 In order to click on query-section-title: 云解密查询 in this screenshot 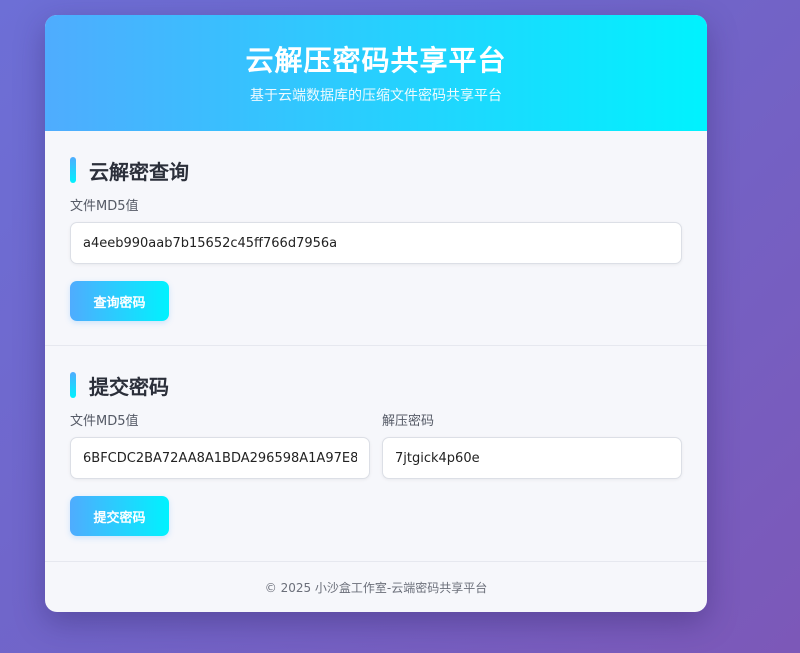, I will do `click(139, 171)`.